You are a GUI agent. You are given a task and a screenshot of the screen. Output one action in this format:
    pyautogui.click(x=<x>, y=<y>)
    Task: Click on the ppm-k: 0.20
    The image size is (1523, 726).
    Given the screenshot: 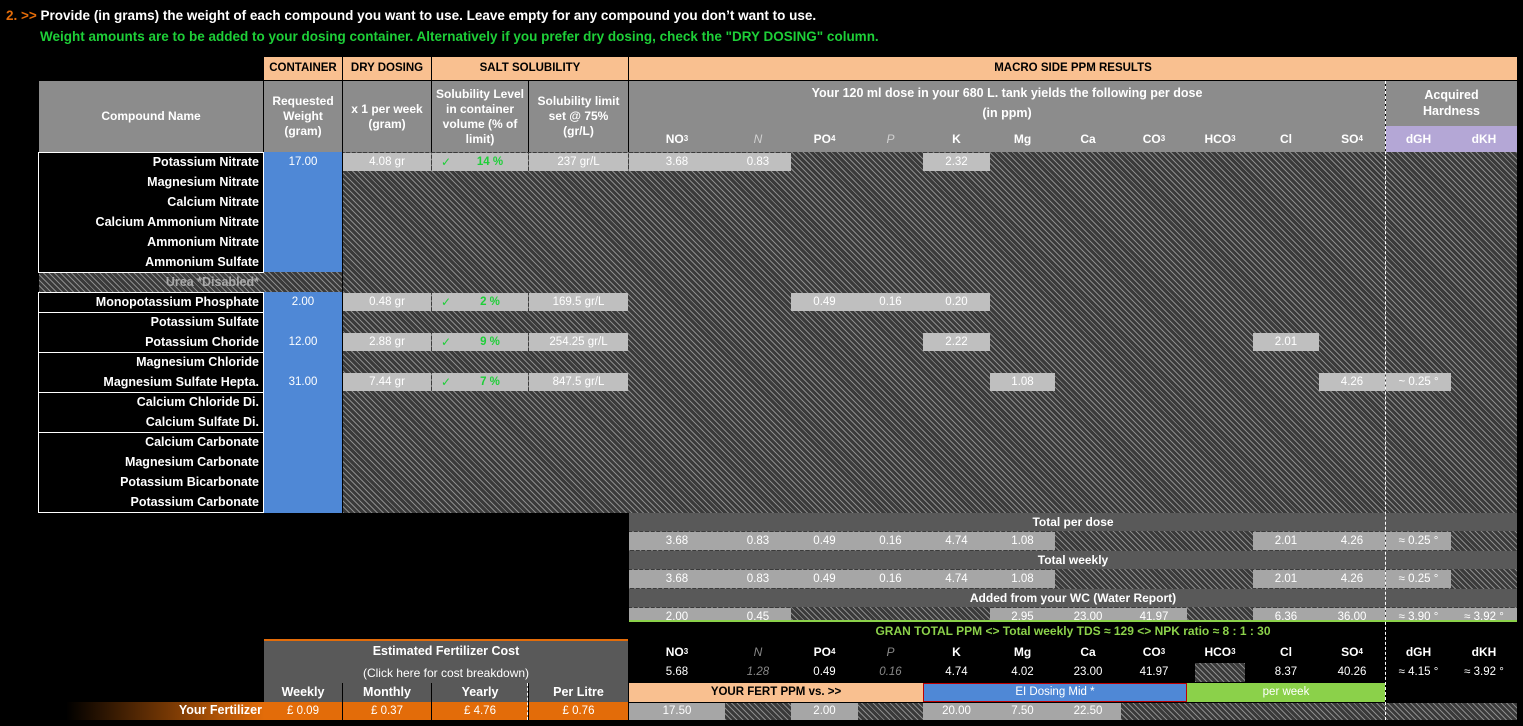 What is the action you would take?
    pyautogui.click(x=956, y=302)
    